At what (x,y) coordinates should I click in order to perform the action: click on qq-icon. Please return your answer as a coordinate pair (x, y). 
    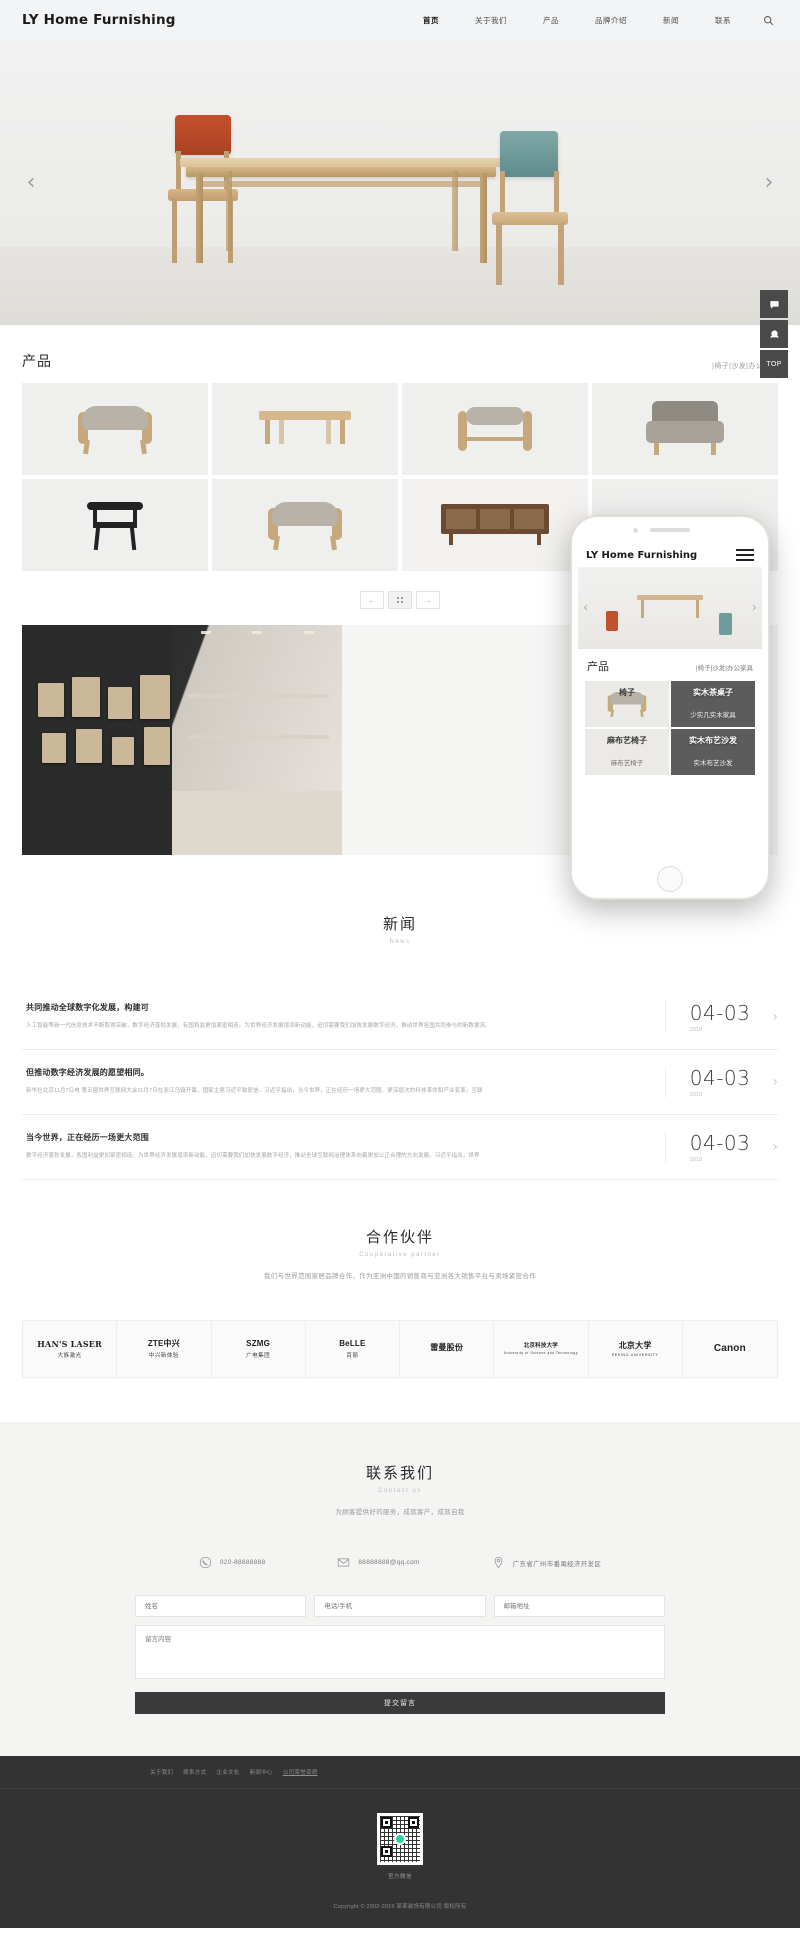
    Looking at the image, I should click on (774, 334).